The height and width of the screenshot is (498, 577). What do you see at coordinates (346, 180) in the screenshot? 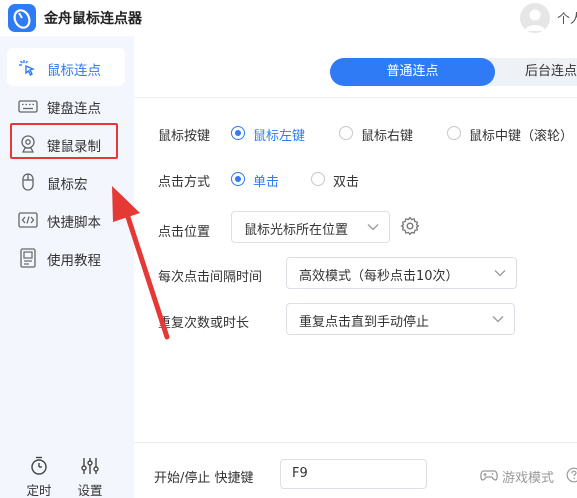
I see `radio-double-click-label: 双击` at bounding box center [346, 180].